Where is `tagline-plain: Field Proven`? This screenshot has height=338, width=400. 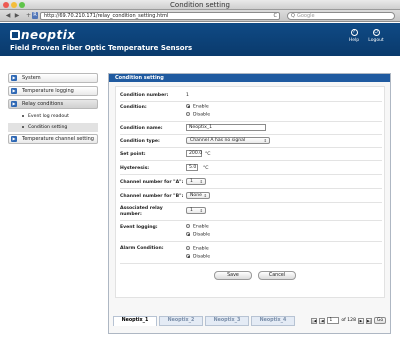 tagline-plain: Field Proven is located at coordinates (36, 48).